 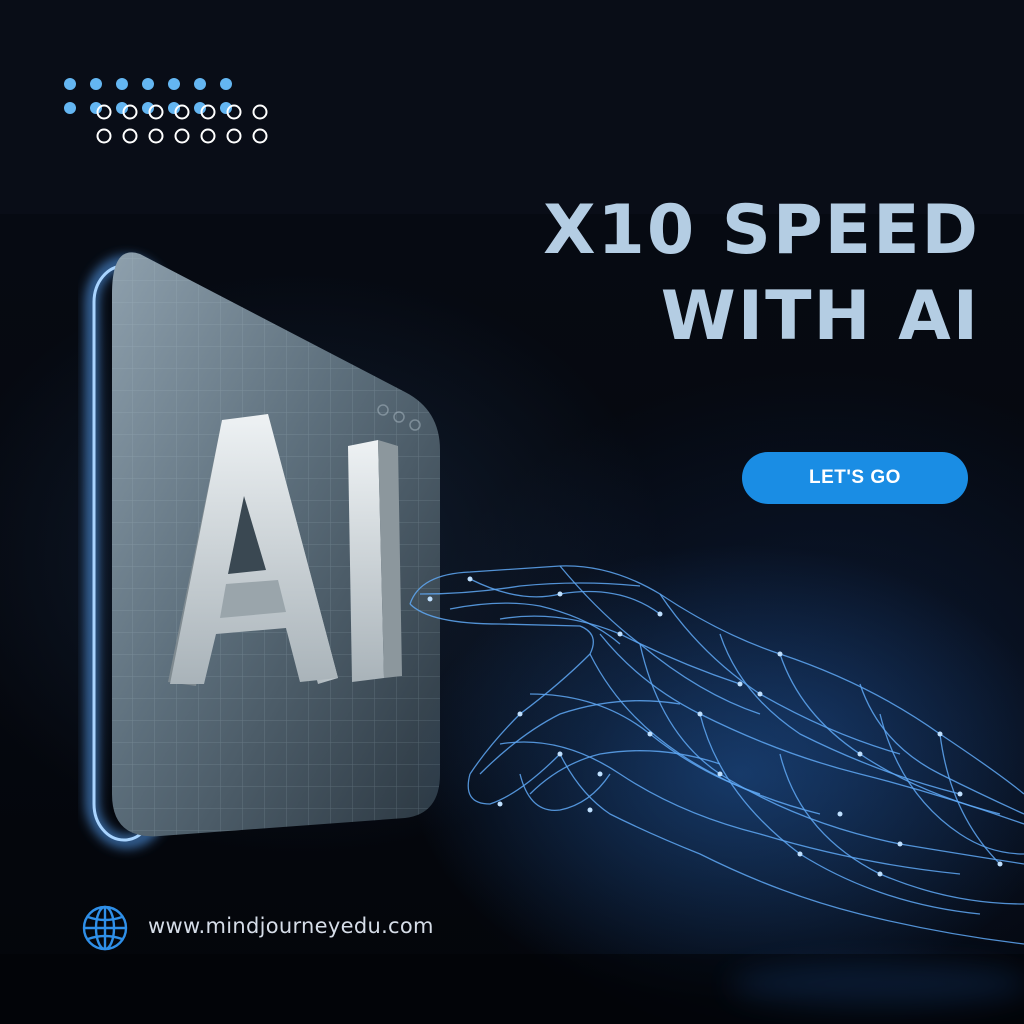 What do you see at coordinates (700, 274) in the screenshot?
I see `headline: X10 SPEED WITH AI` at bounding box center [700, 274].